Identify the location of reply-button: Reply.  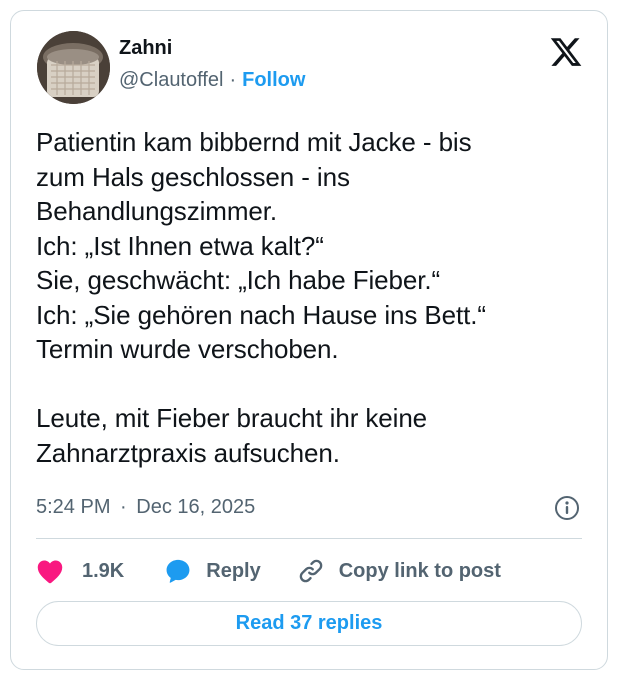
(212, 571).